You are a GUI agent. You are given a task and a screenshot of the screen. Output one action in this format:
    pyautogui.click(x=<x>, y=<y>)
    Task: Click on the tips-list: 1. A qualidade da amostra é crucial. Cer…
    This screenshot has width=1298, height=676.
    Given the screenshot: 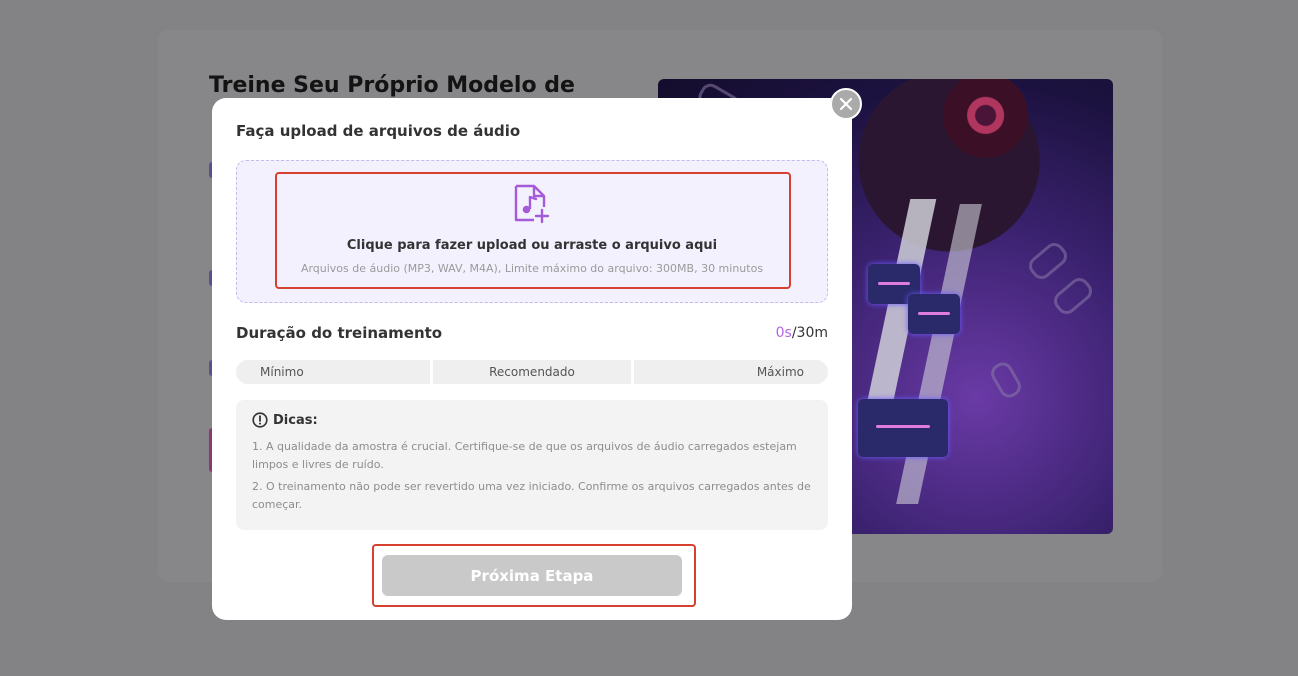 What is the action you would take?
    pyautogui.click(x=532, y=476)
    